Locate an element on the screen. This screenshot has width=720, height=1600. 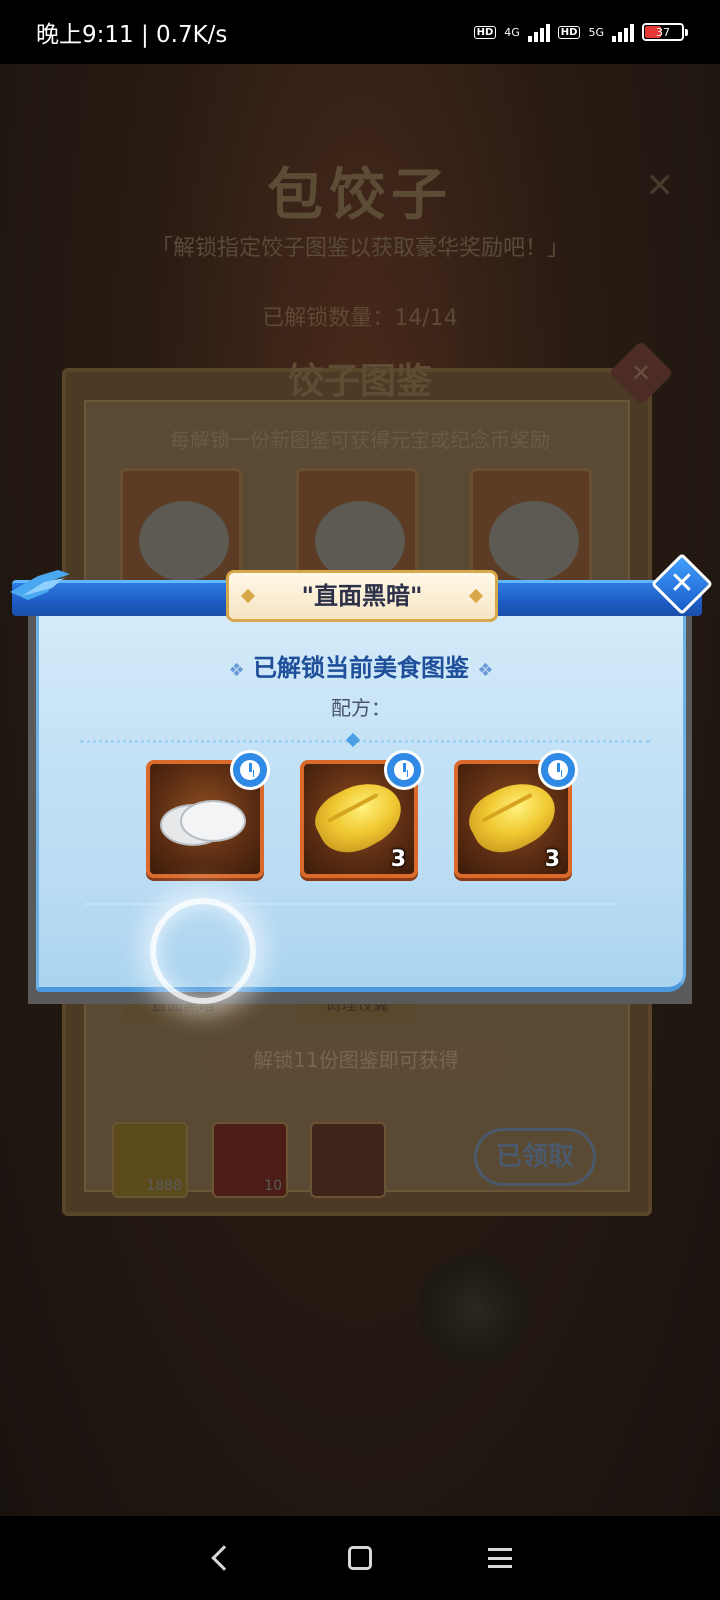
collection-close-button: ✕ is located at coordinates (641, 373).